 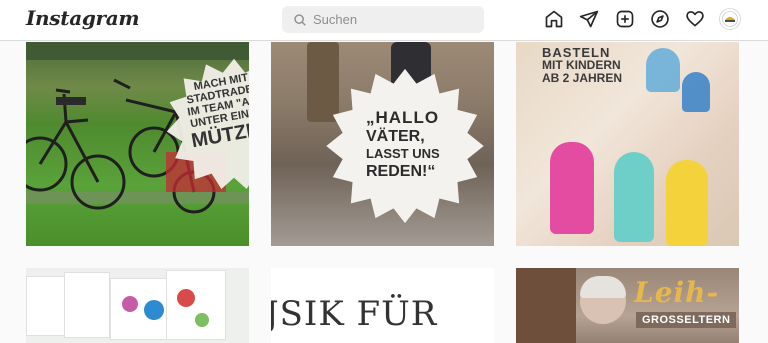 I want to click on caption-line: „HALLO, so click(x=403, y=117).